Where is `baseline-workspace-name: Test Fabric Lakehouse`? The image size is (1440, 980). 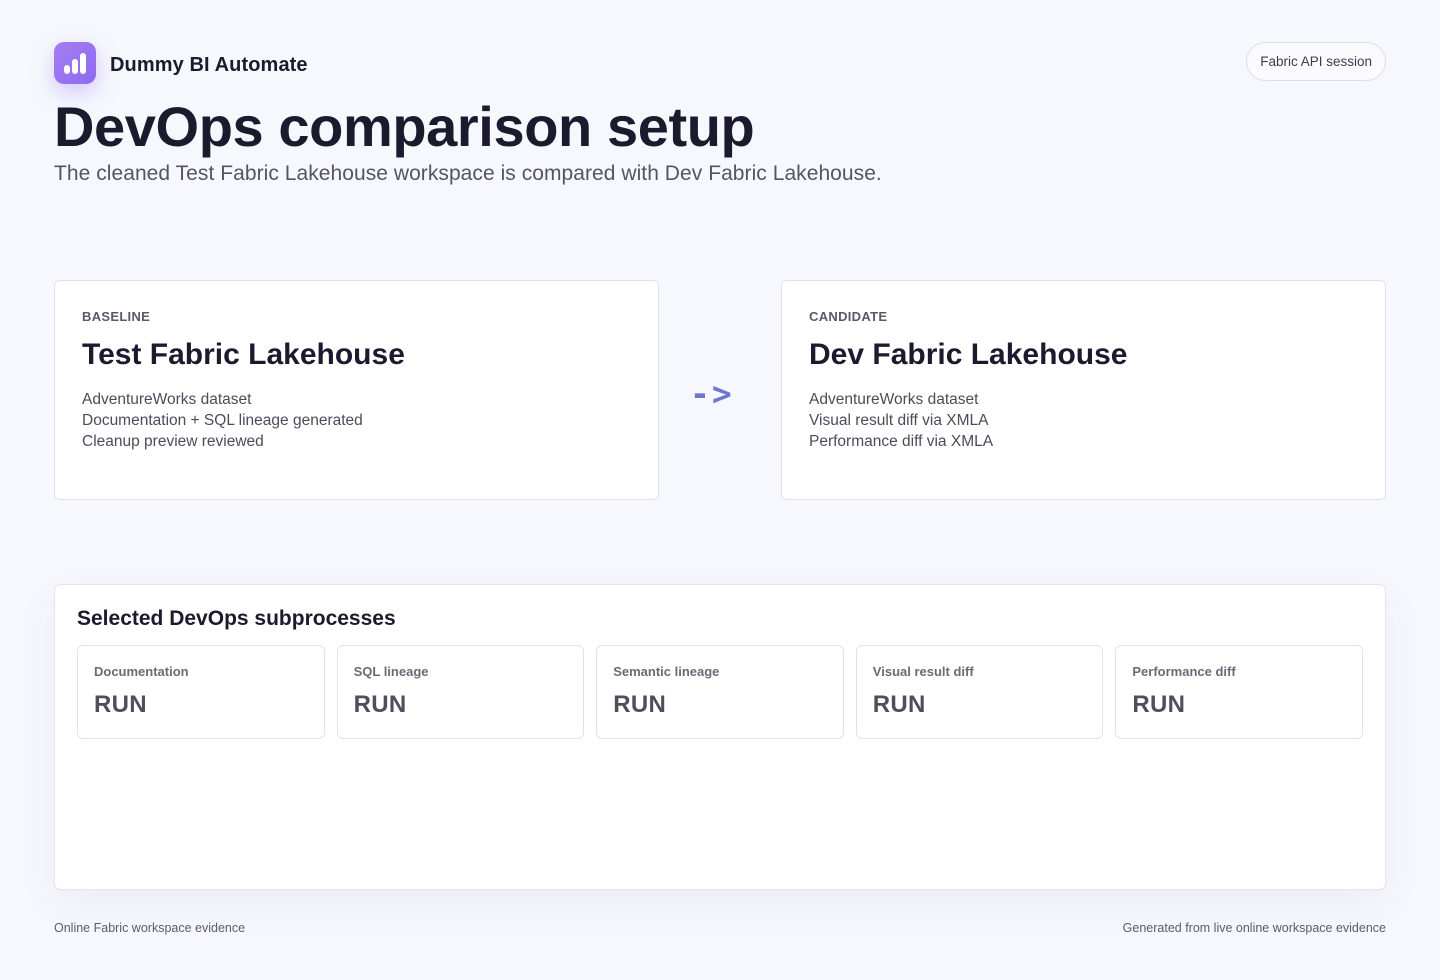
baseline-workspace-name: Test Fabric Lakehouse is located at coordinates (243, 354).